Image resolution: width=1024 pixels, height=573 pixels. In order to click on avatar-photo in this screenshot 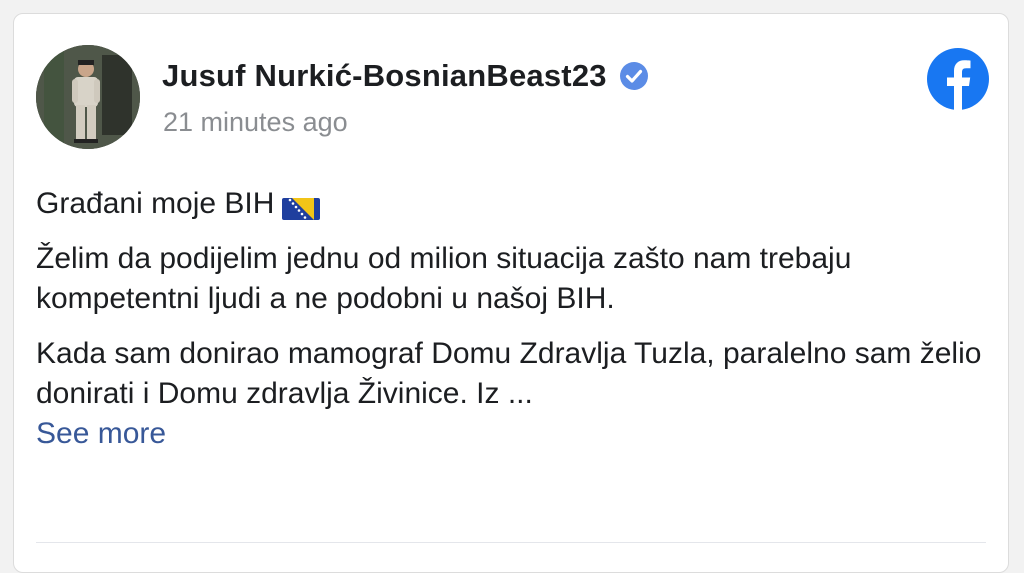, I will do `click(88, 97)`.